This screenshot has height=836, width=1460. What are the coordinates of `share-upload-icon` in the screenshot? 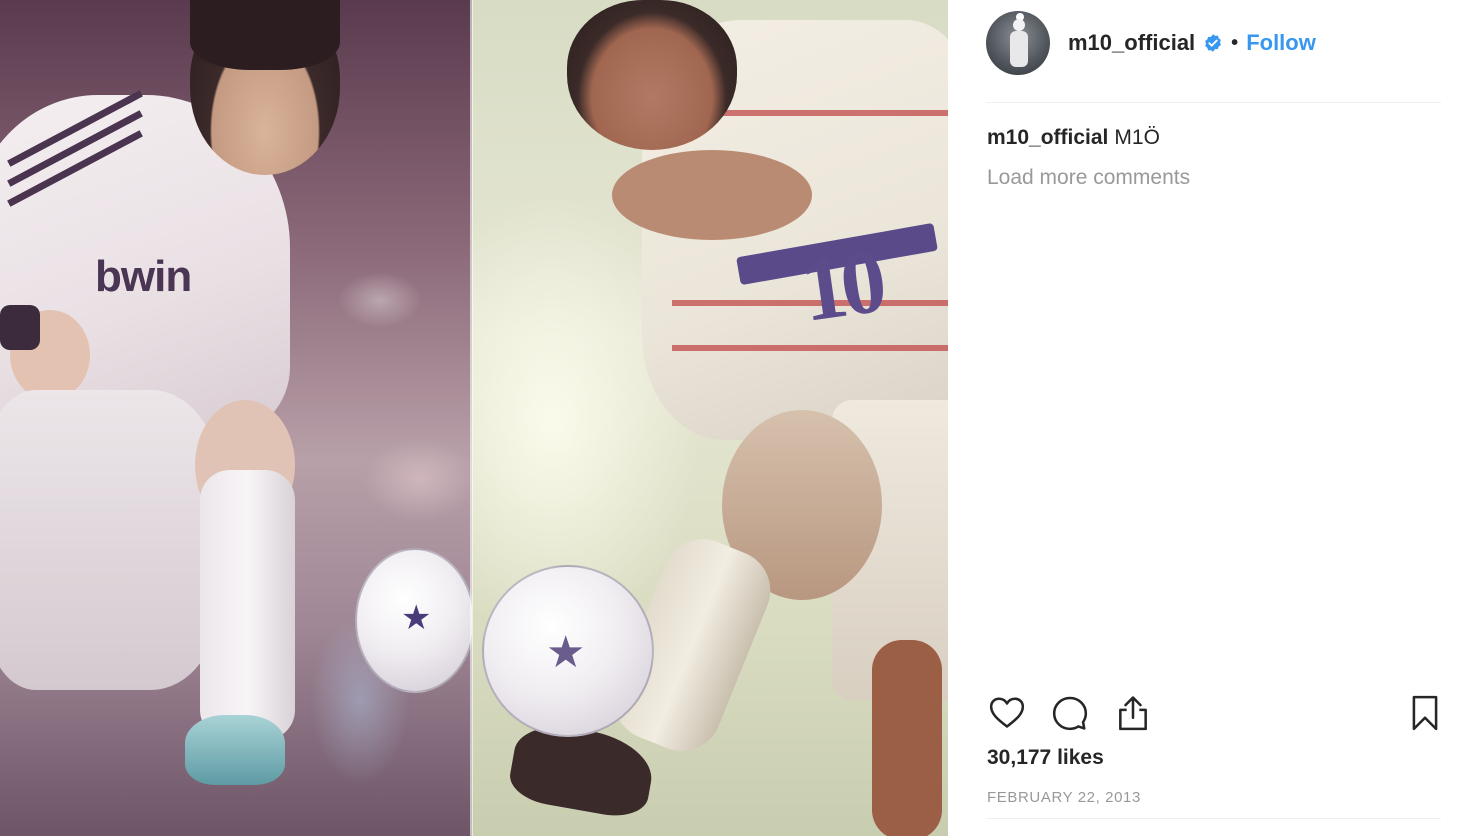 It's located at (1133, 713).